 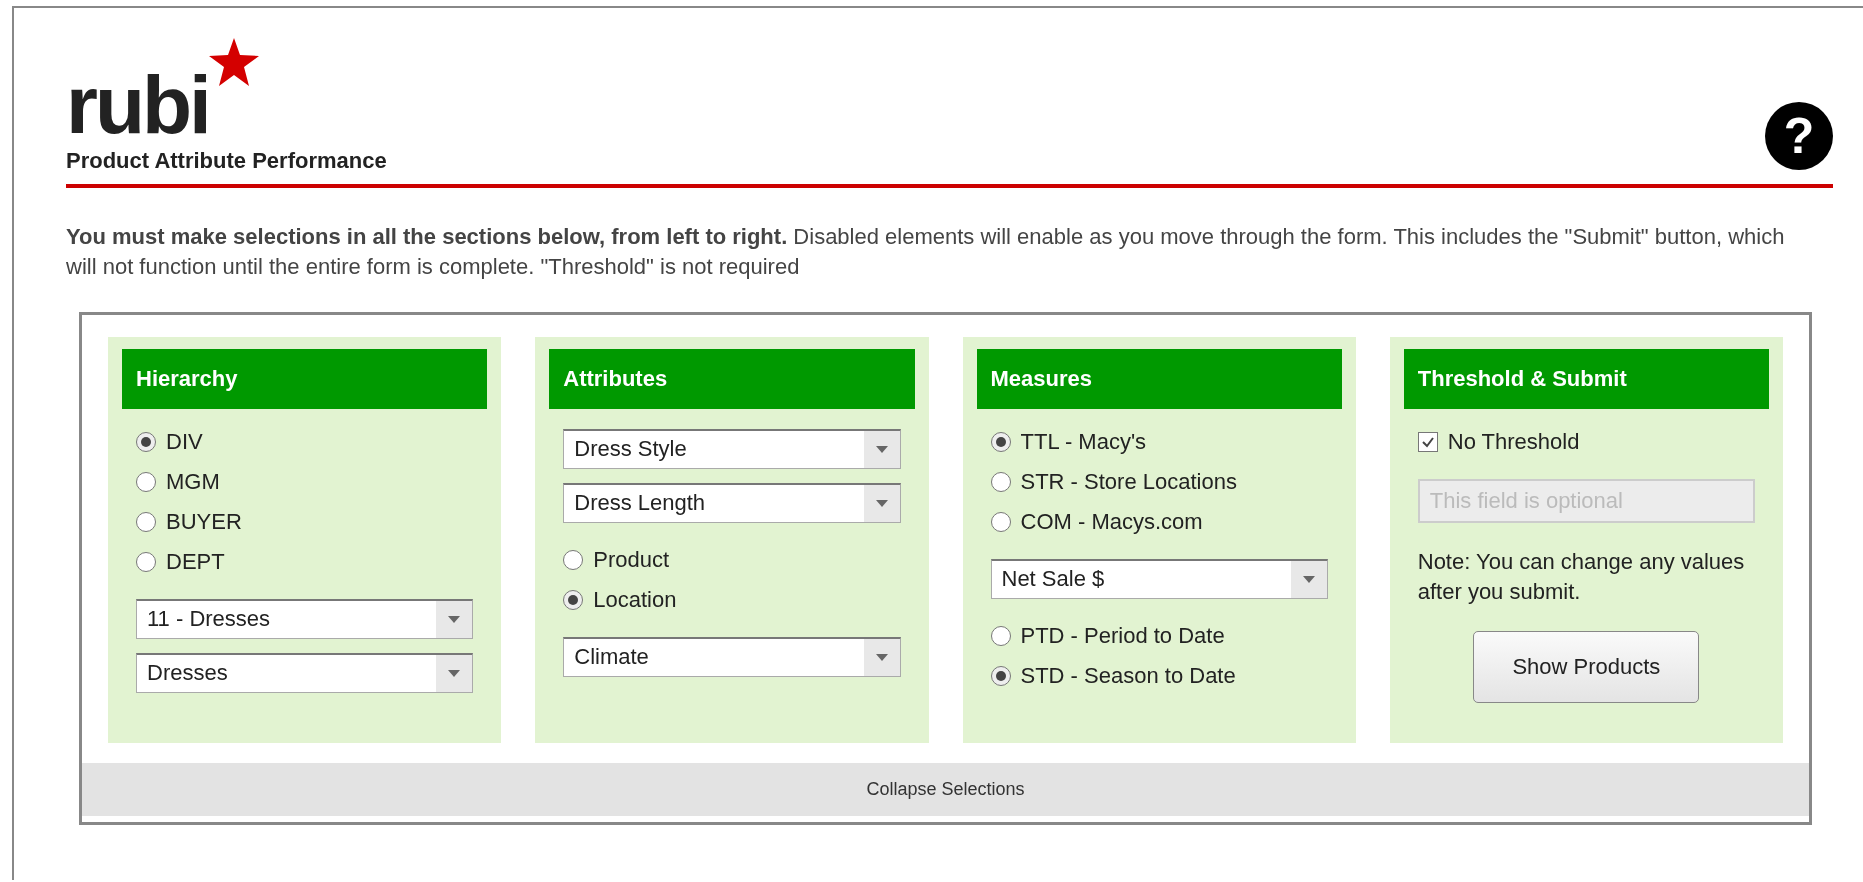 What do you see at coordinates (1513, 441) in the screenshot?
I see `checkbox-label: No Threshold` at bounding box center [1513, 441].